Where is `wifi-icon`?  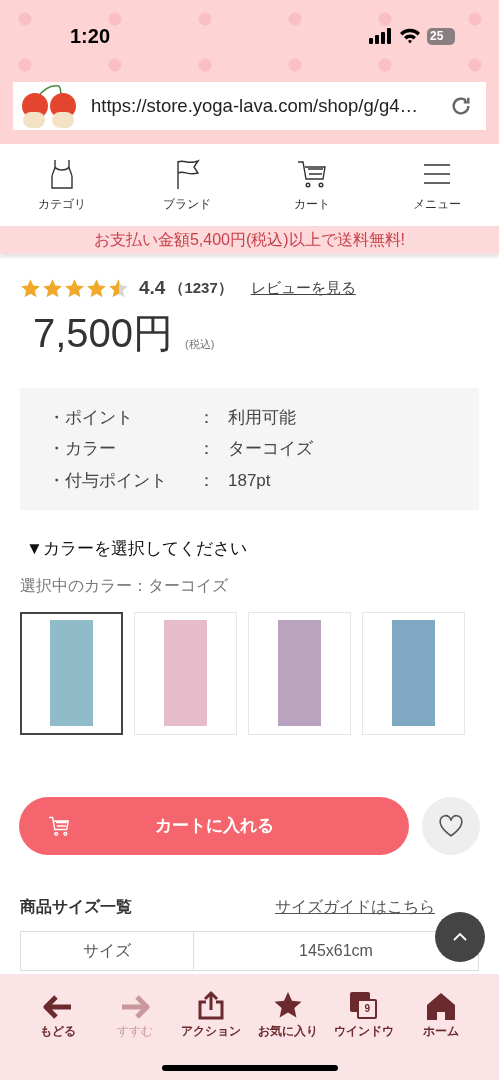 wifi-icon is located at coordinates (410, 36).